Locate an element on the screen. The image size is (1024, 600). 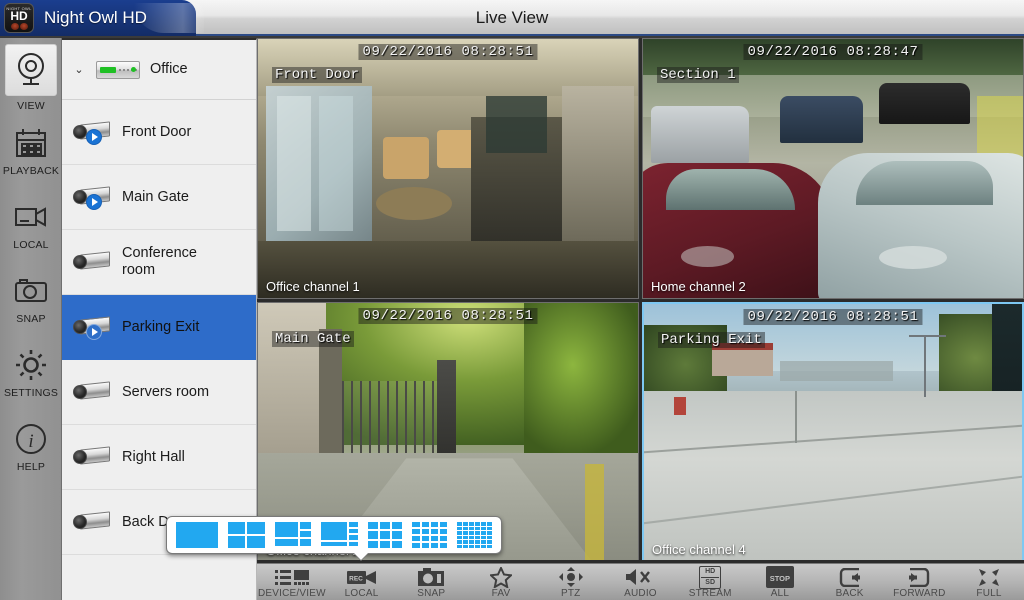
toolbar-label: AUDIO is located at coordinates (640, 593).